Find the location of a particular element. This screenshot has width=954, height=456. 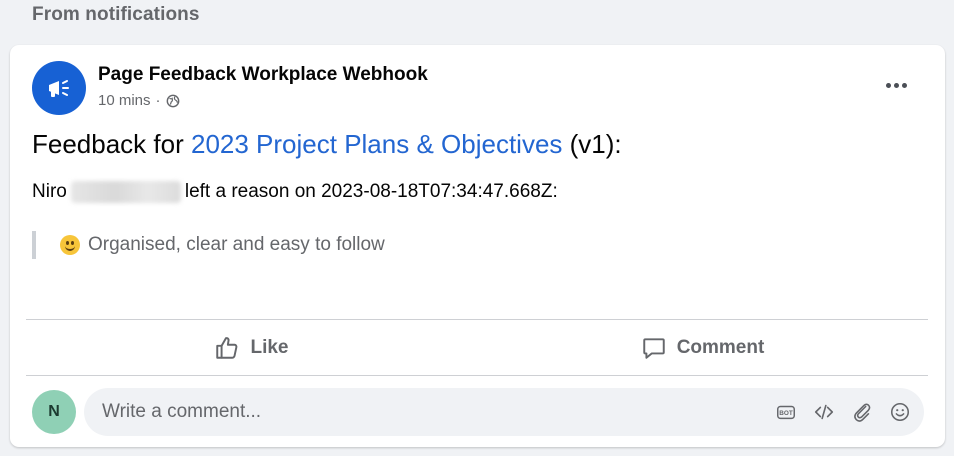

document-link: 2023 Project Plans & Objectives is located at coordinates (376, 144).